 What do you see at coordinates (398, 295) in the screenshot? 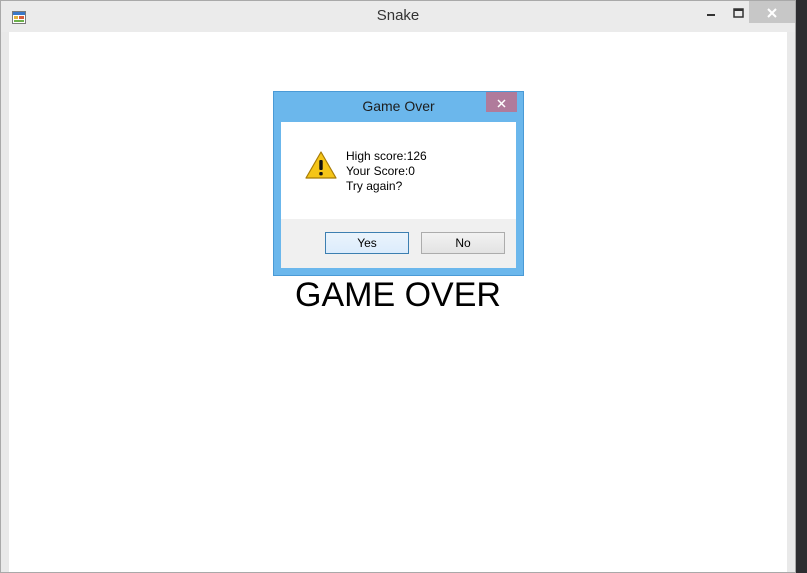
I see `game-over-label: GAME OVER` at bounding box center [398, 295].